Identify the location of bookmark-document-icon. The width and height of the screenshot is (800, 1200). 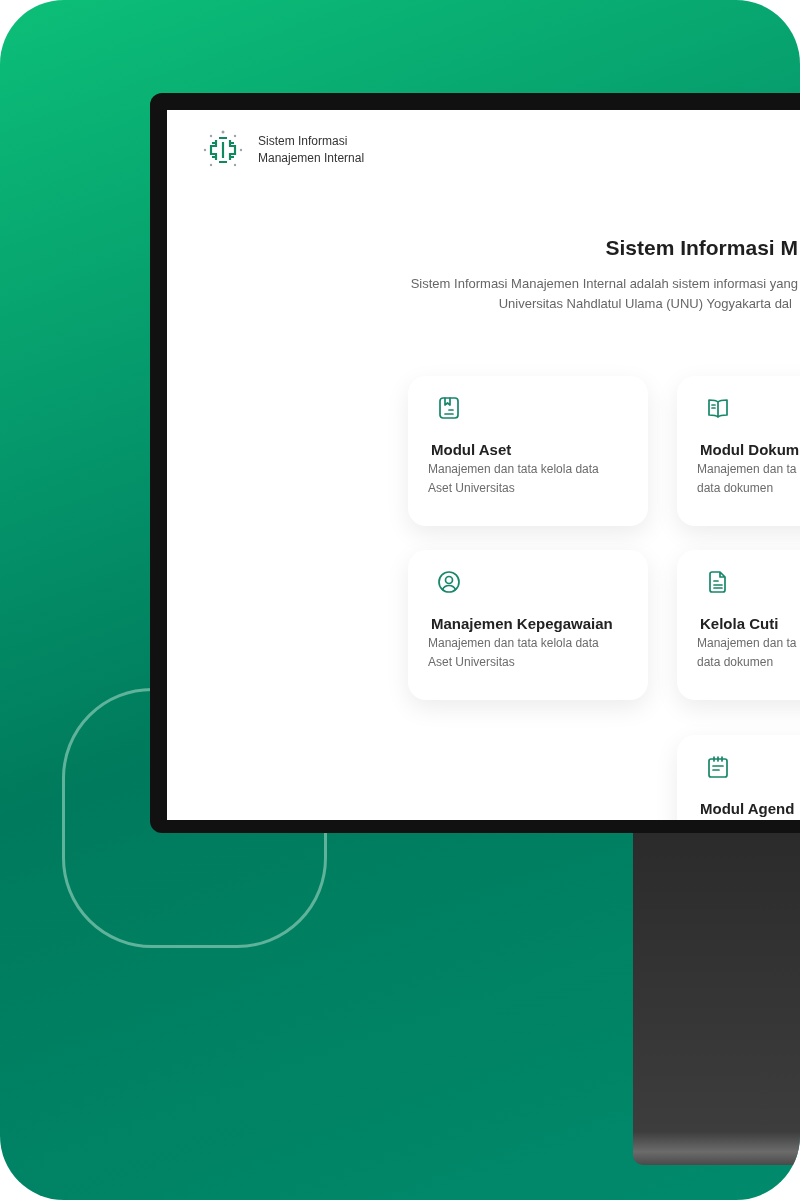
(449, 408).